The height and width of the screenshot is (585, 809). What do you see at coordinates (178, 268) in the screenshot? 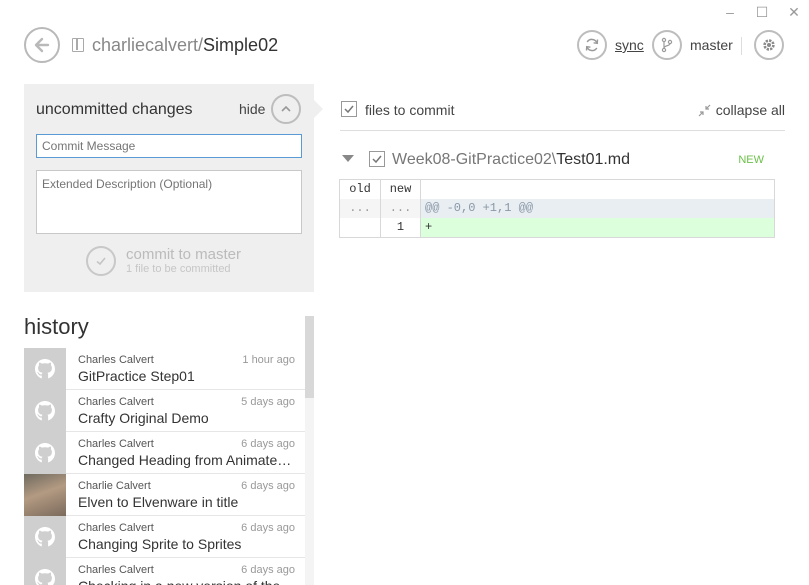
I see `commit-subtitle: 1 file to be committed` at bounding box center [178, 268].